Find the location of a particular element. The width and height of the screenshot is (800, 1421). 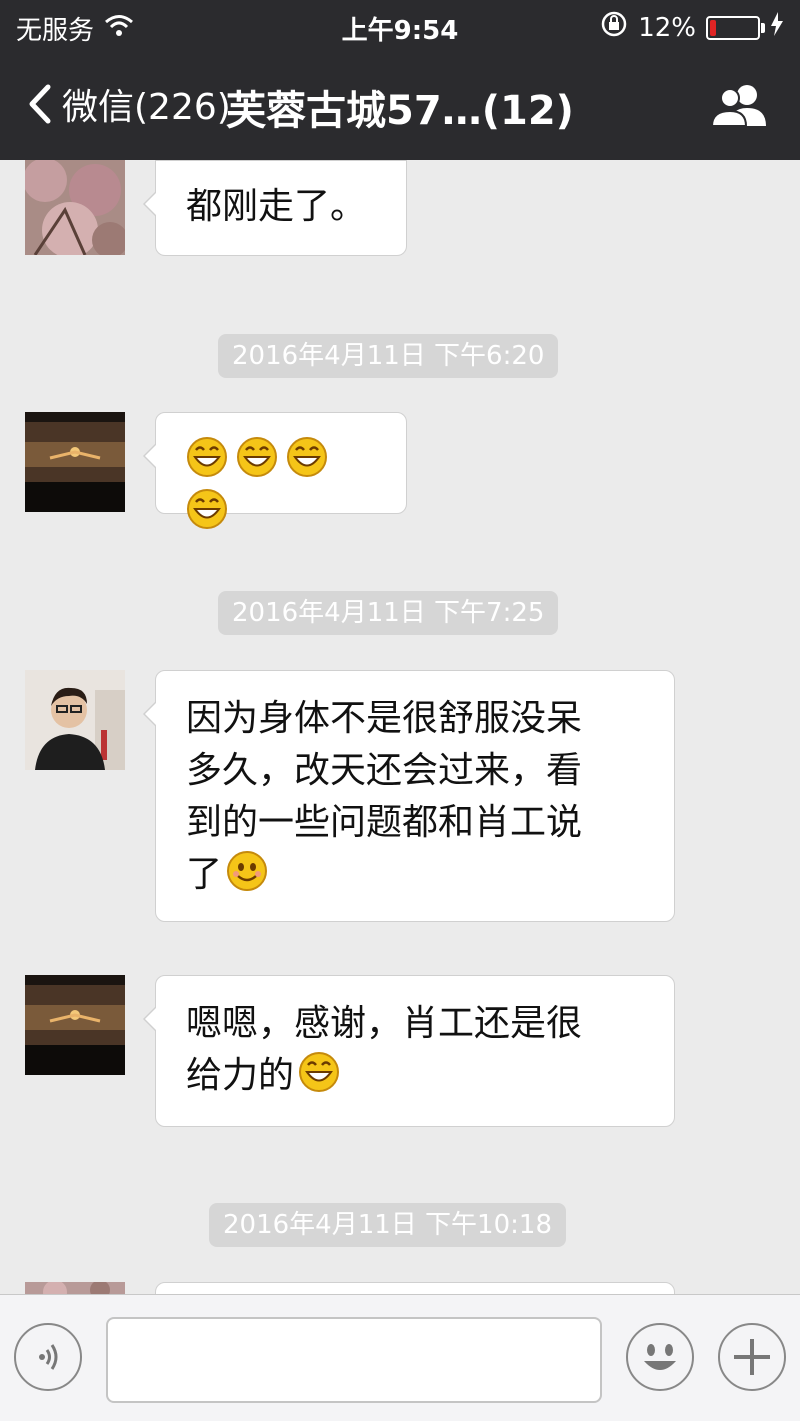

top-bar: 无服务 上午9:54 12% 微信(226) 芙蓉古城57…(12) is located at coordinates (400, 80).